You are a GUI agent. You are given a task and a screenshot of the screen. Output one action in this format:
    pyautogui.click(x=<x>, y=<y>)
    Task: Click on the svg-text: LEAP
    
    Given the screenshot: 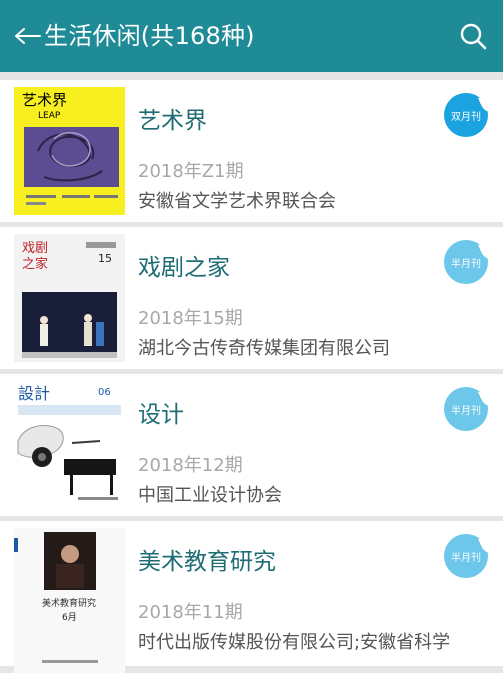 What is the action you would take?
    pyautogui.click(x=49, y=116)
    